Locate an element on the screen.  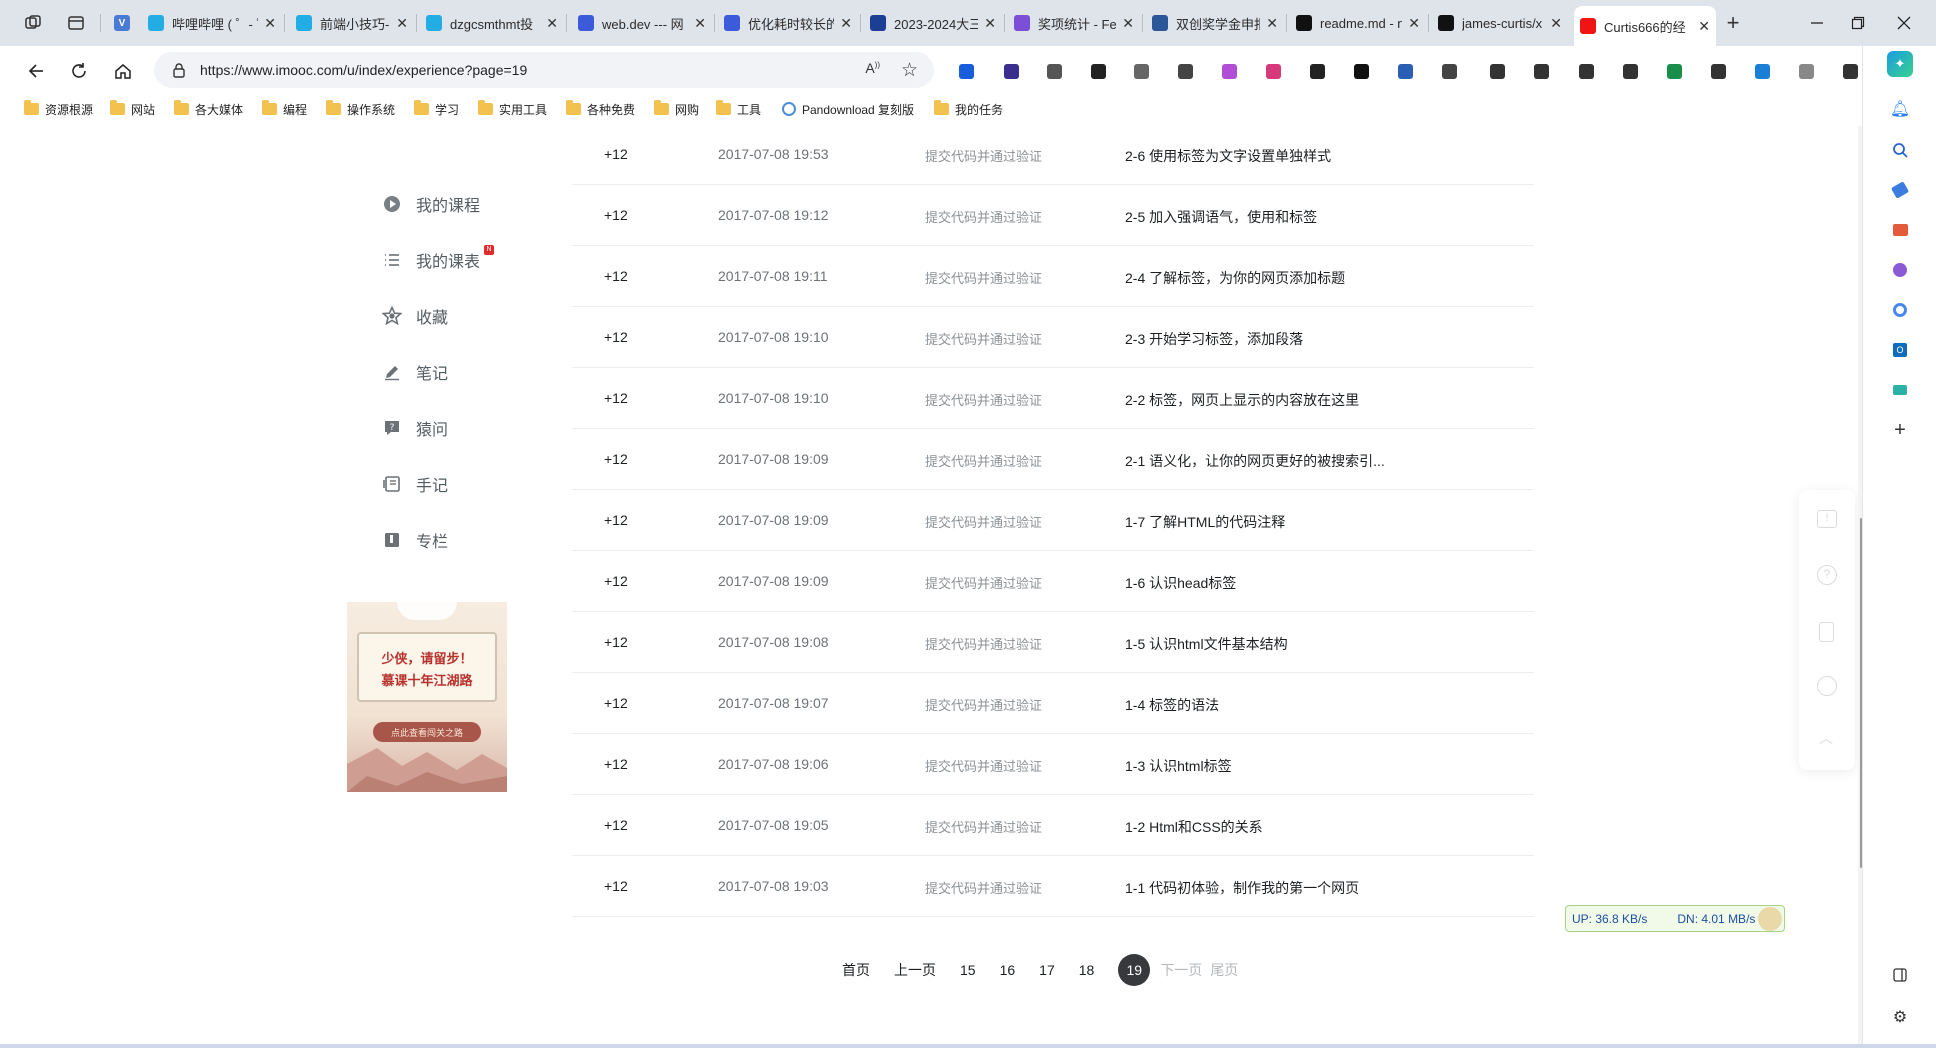
browser-tab: 前端小技巧-知 ✕ is located at coordinates (352, 23).